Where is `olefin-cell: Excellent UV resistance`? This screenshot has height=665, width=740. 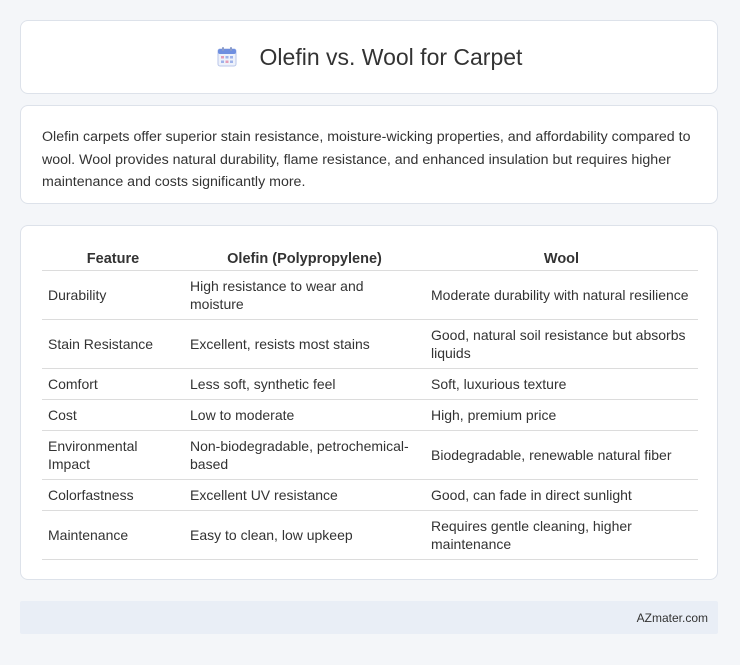 olefin-cell: Excellent UV resistance is located at coordinates (304, 495).